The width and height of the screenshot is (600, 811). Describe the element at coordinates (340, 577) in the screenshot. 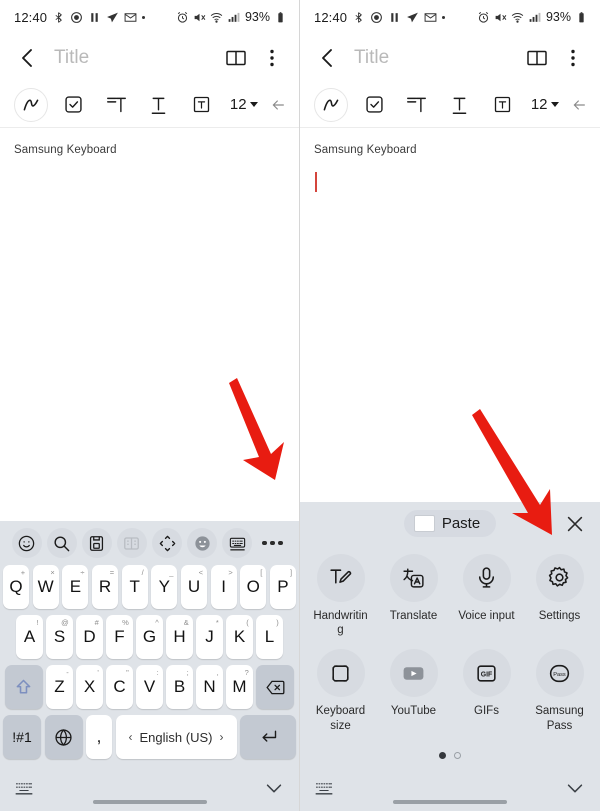

I see `handwriting-icon` at that location.